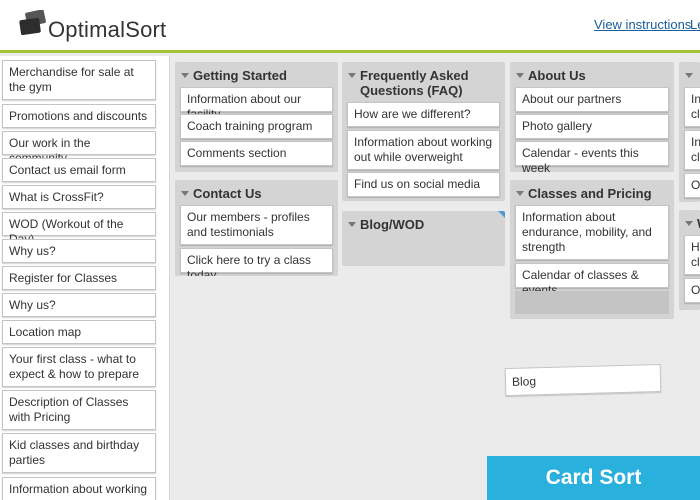  I want to click on group-title-text: Frequently Asked Questions (FAQ), so click(414, 83).